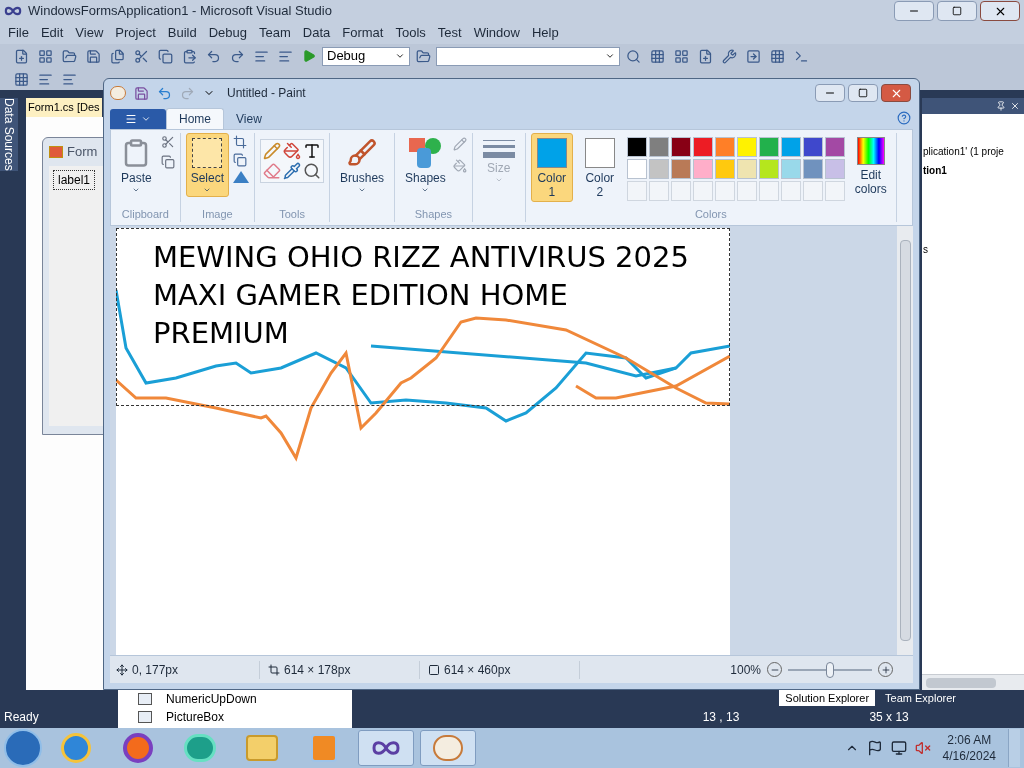 The width and height of the screenshot is (1024, 768). I want to click on color-picker-icon, so click(292, 171).